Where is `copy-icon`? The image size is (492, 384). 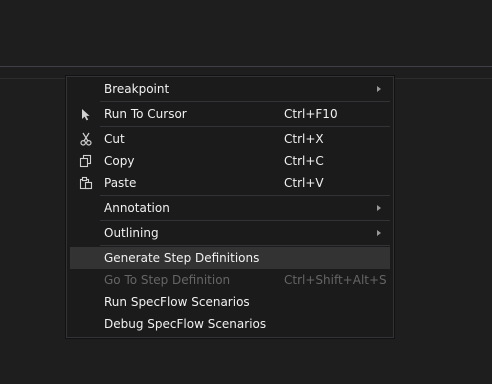
copy-icon is located at coordinates (86, 161).